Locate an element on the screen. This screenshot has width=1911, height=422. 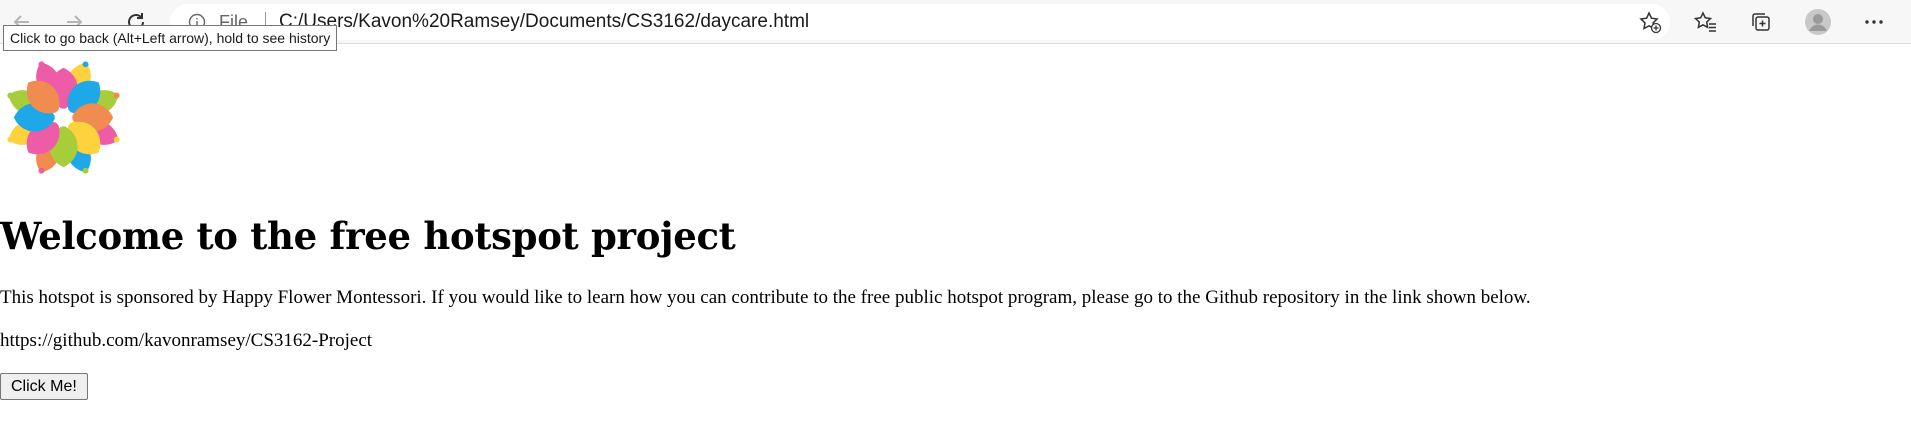
collections-button is located at coordinates (1761, 22).